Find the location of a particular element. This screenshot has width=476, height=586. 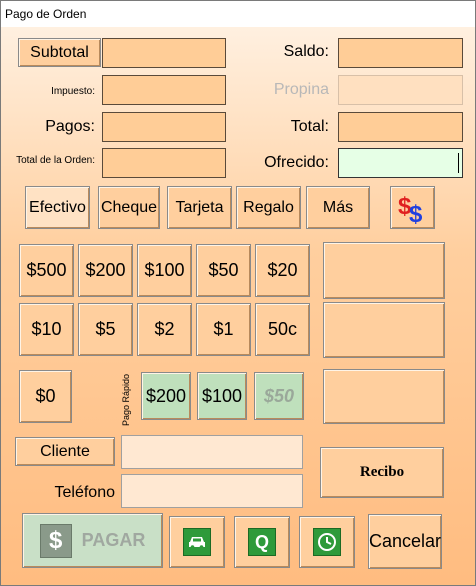

denomination-5: $5 is located at coordinates (105, 329).